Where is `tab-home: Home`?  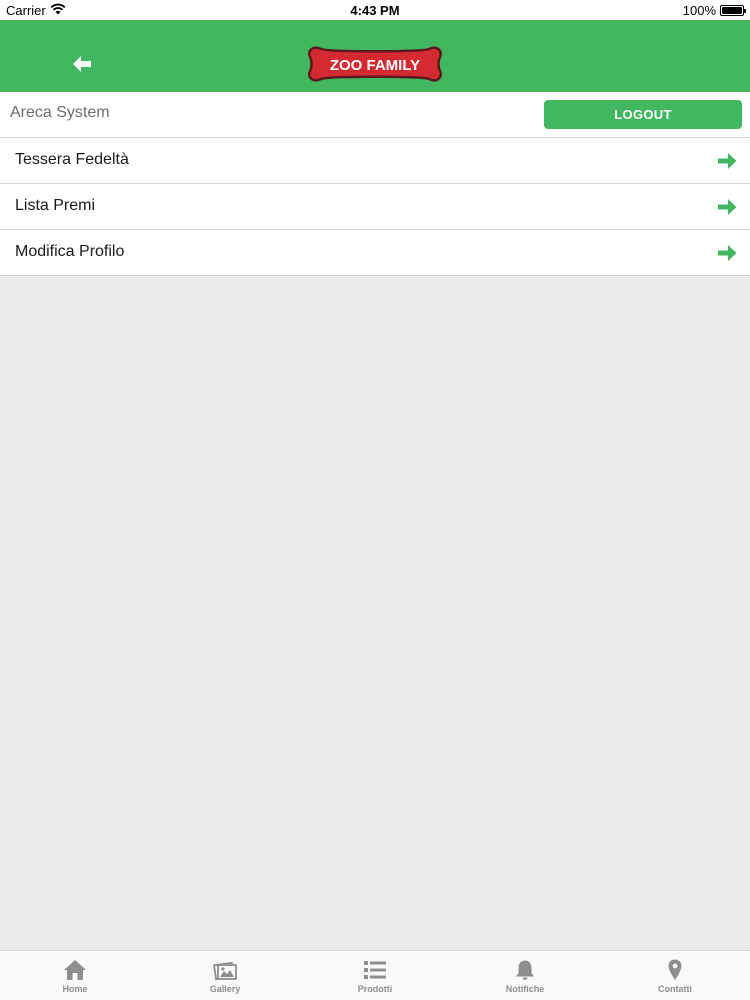
tab-home: Home is located at coordinates (75, 975).